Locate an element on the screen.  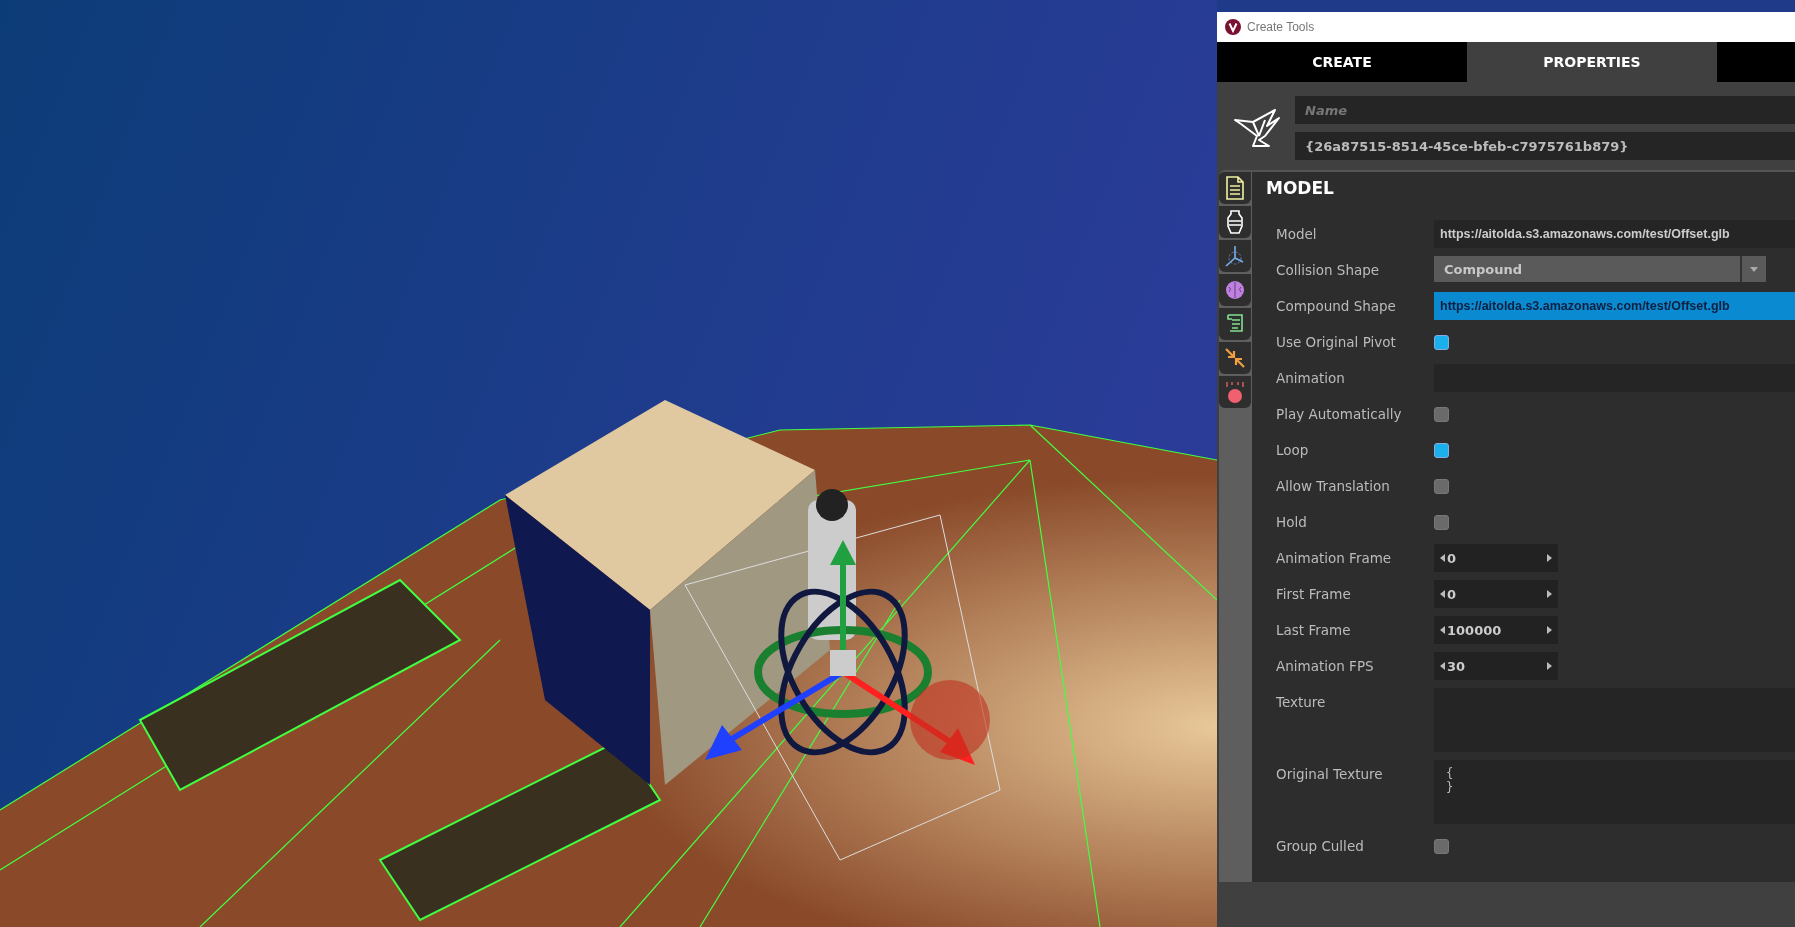
caret-icon is located at coordinates (1754, 269).